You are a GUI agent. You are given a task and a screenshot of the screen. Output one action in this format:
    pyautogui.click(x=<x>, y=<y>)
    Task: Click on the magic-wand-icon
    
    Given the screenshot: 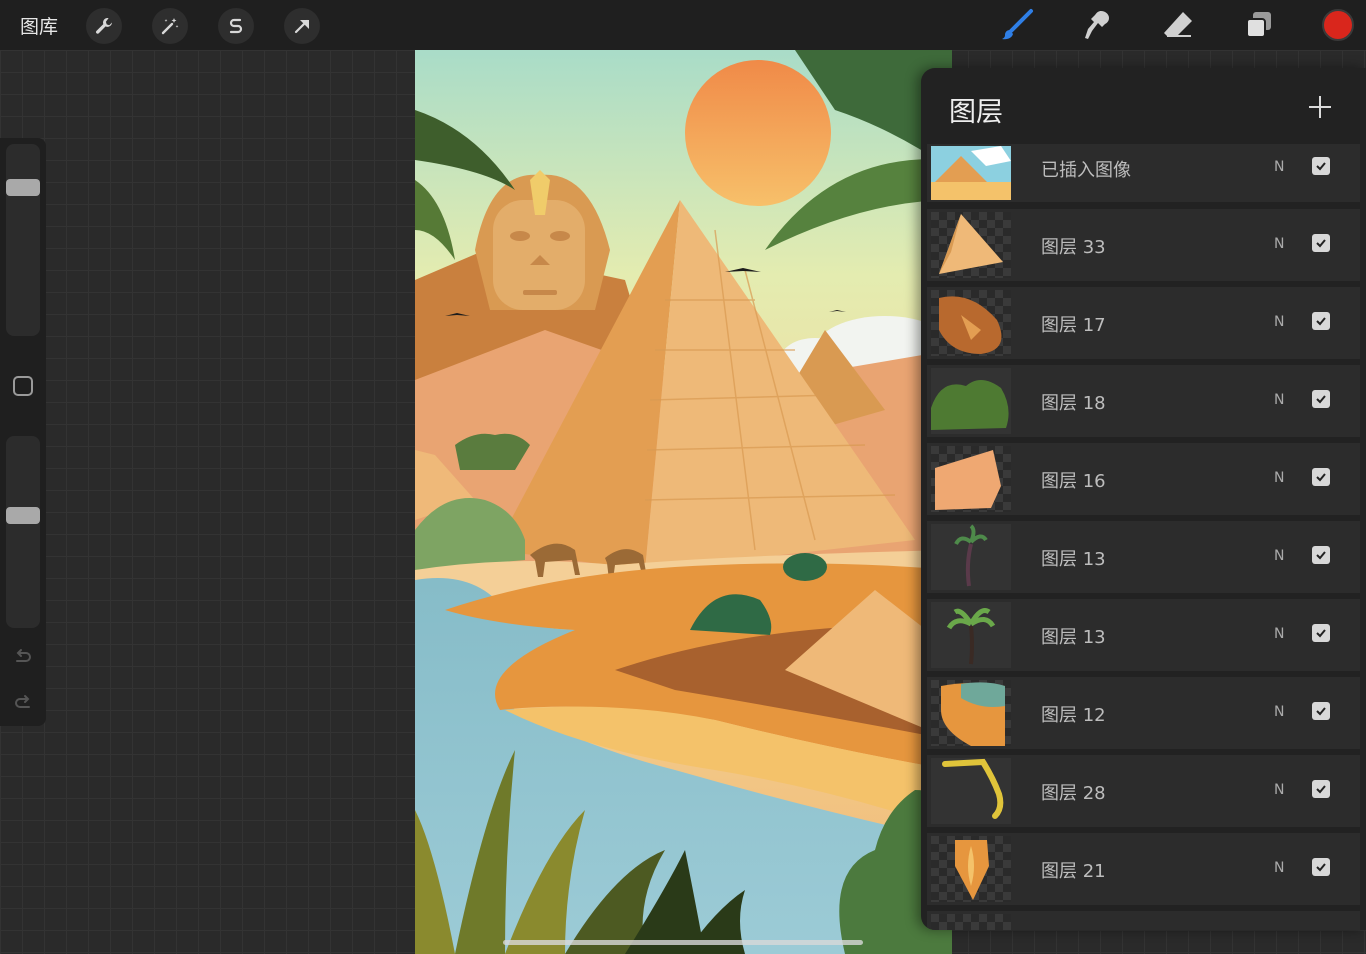 What is the action you would take?
    pyautogui.click(x=170, y=26)
    